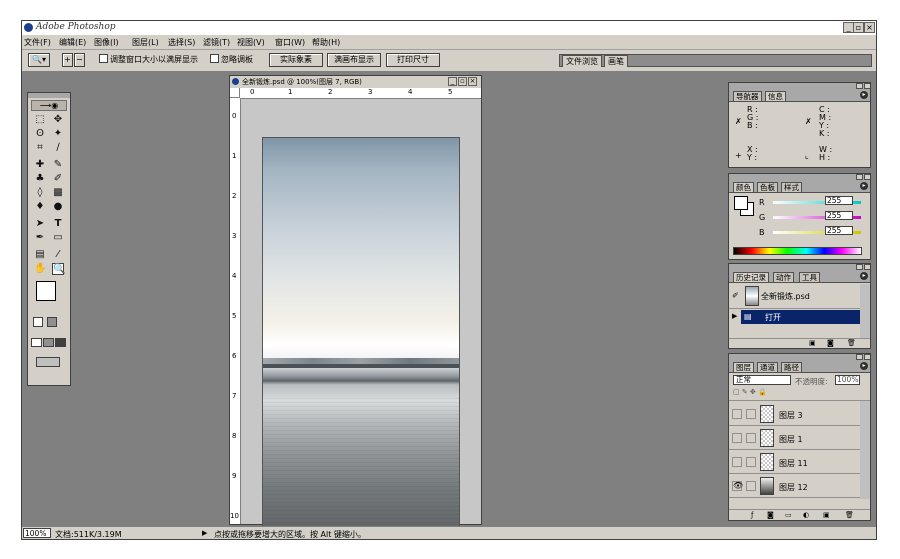 Image resolution: width=900 pixels, height=559 pixels. Describe the element at coordinates (800, 317) in the screenshot. I see `history-item-selected: ▤ 打开` at that location.